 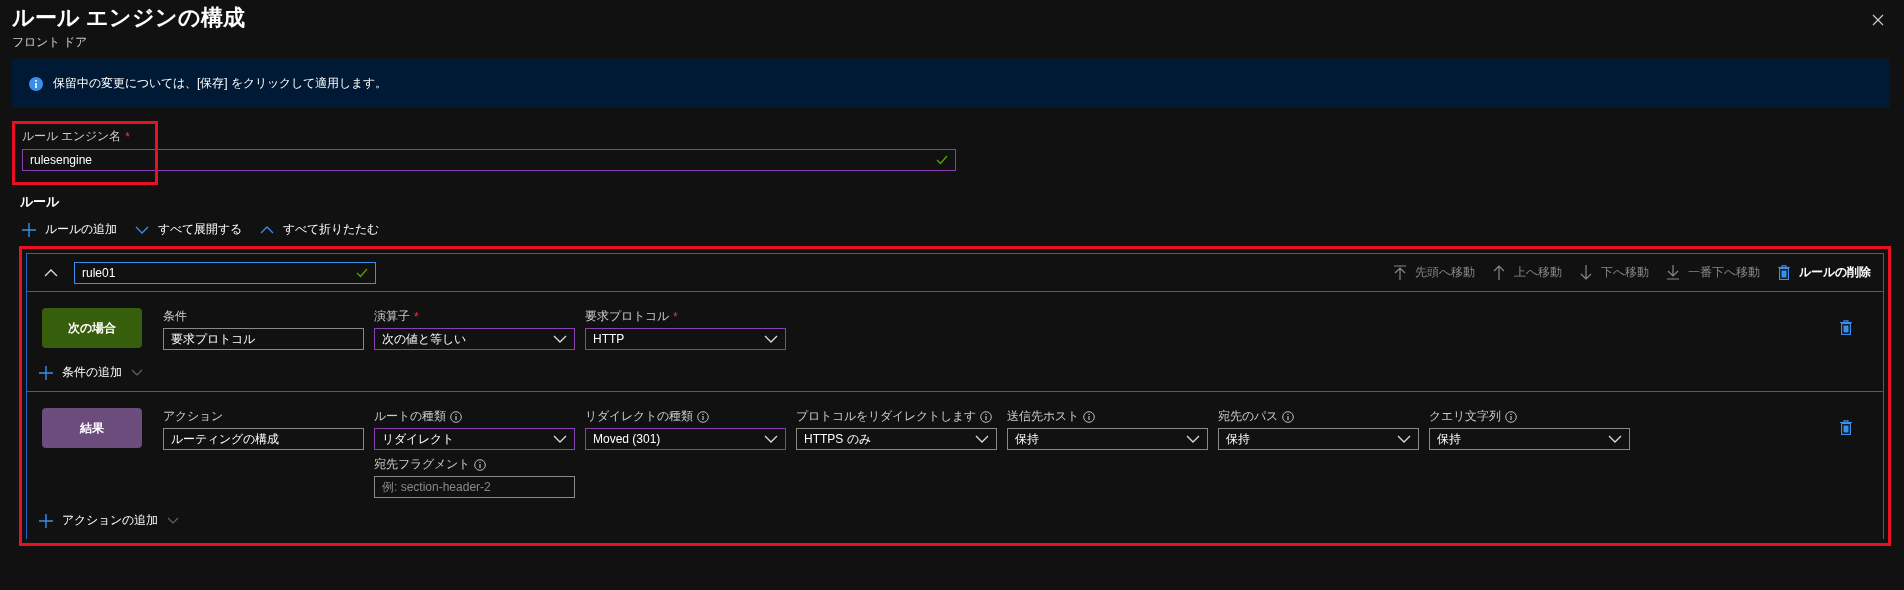 I want to click on arrow-up-icon, so click(x=1499, y=272).